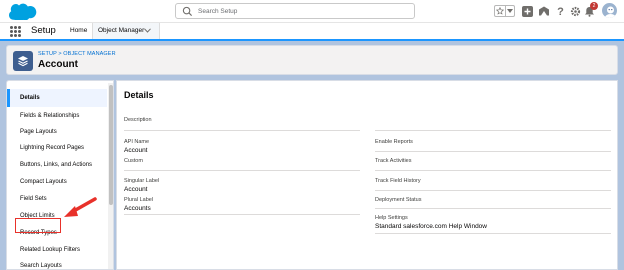 Image resolution: width=624 pixels, height=270 pixels. What do you see at coordinates (500, 11) in the screenshot?
I see `star-icon` at bounding box center [500, 11].